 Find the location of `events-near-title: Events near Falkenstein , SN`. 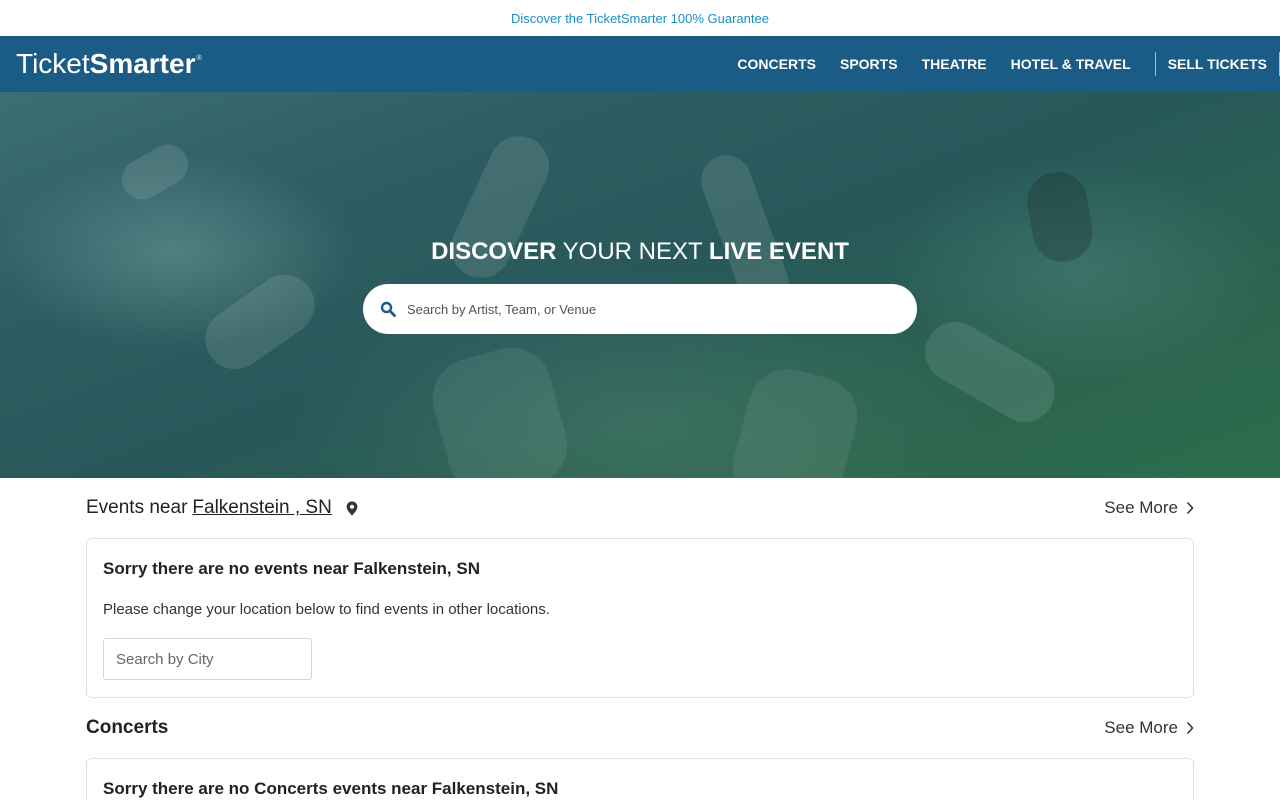

events-near-title: Events near Falkenstein , SN is located at coordinates (222, 508).